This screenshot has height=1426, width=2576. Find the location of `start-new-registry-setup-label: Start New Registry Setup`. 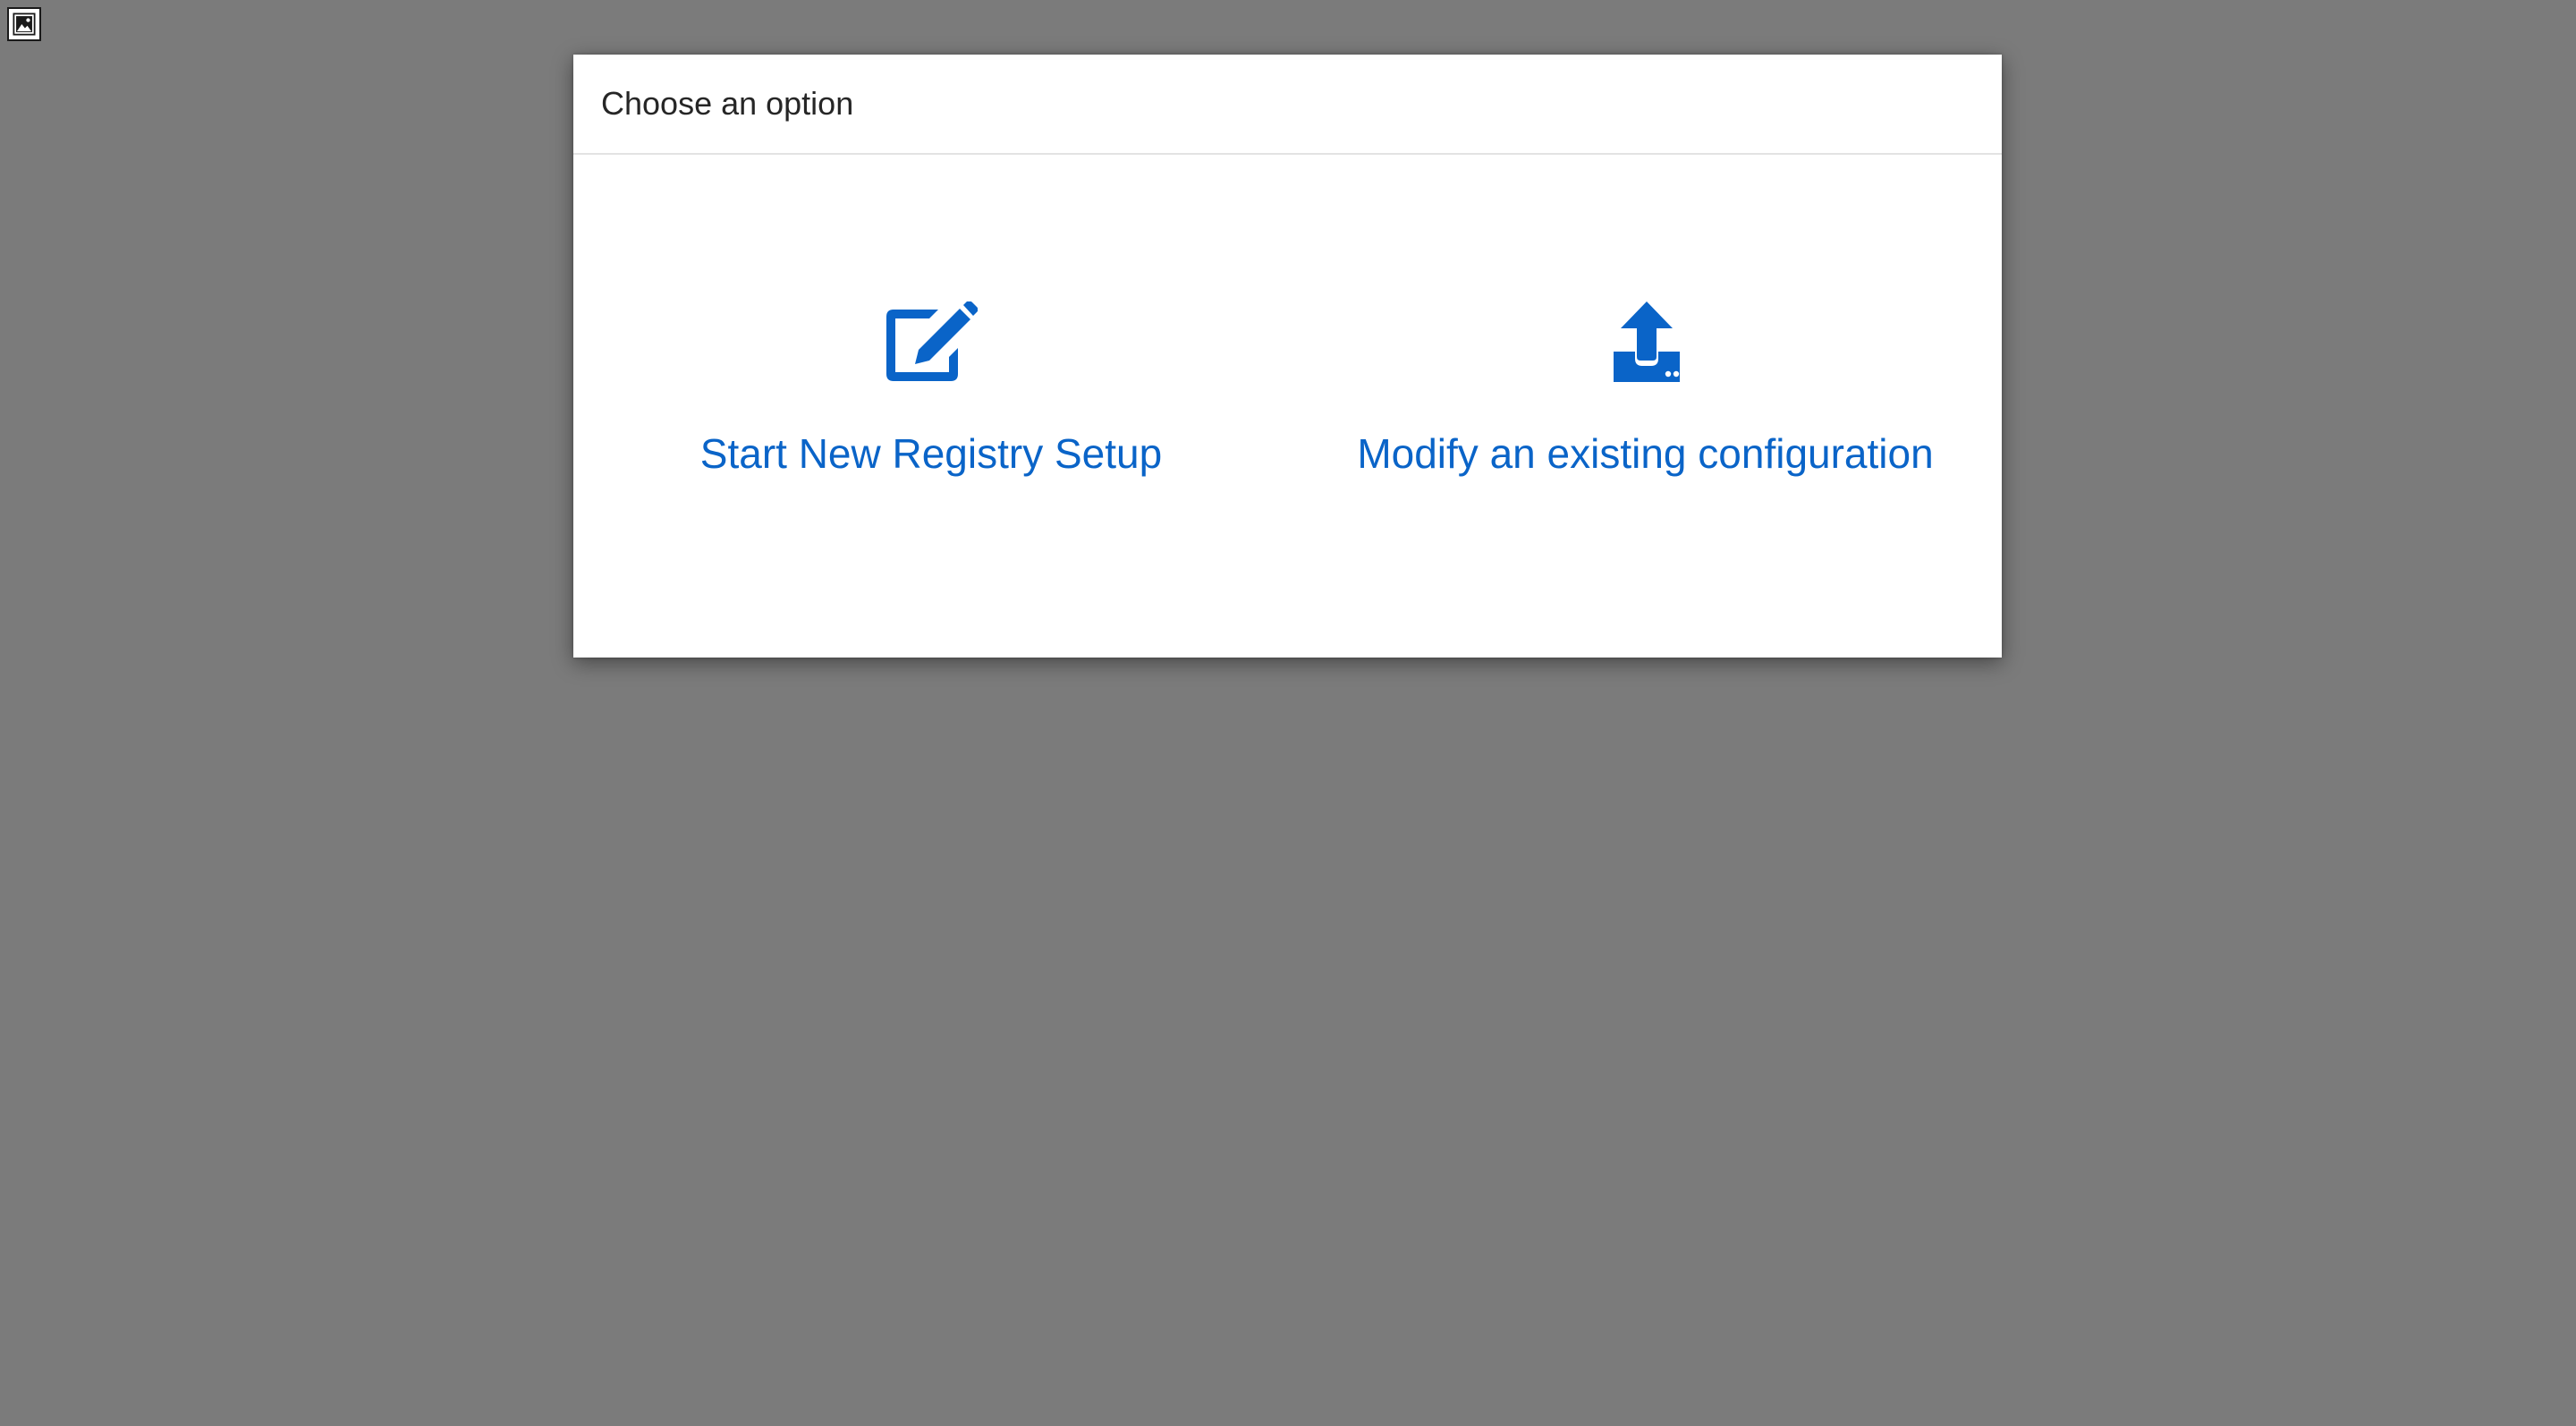

start-new-registry-setup-label: Start New Registry Setup is located at coordinates (931, 454).